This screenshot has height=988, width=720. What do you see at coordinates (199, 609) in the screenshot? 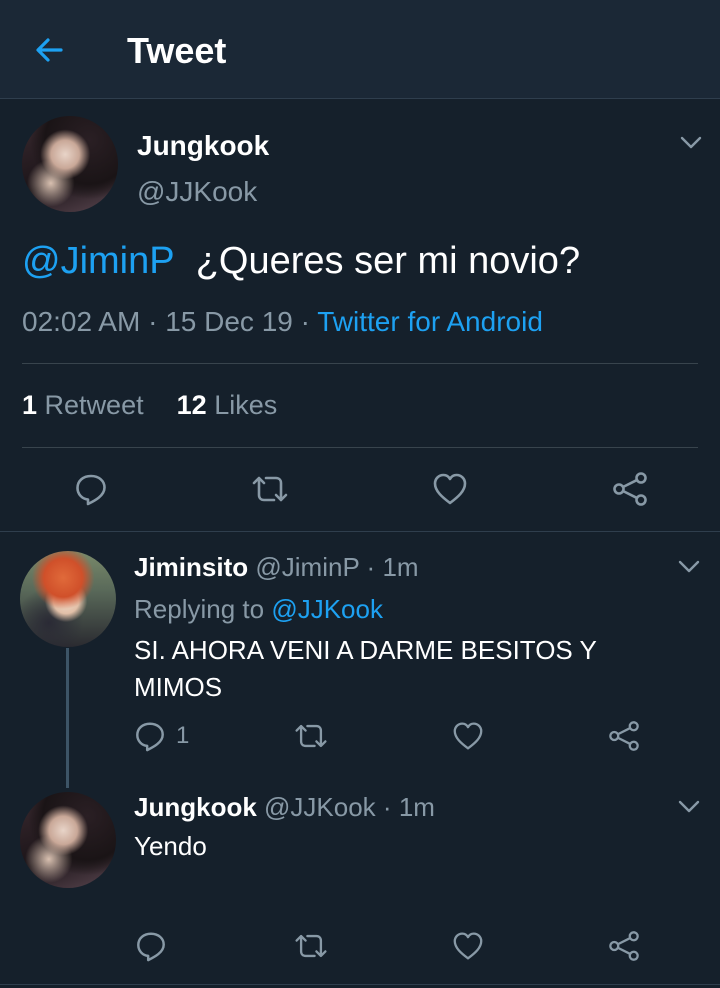
I see `replying-prefix: Replying to` at bounding box center [199, 609].